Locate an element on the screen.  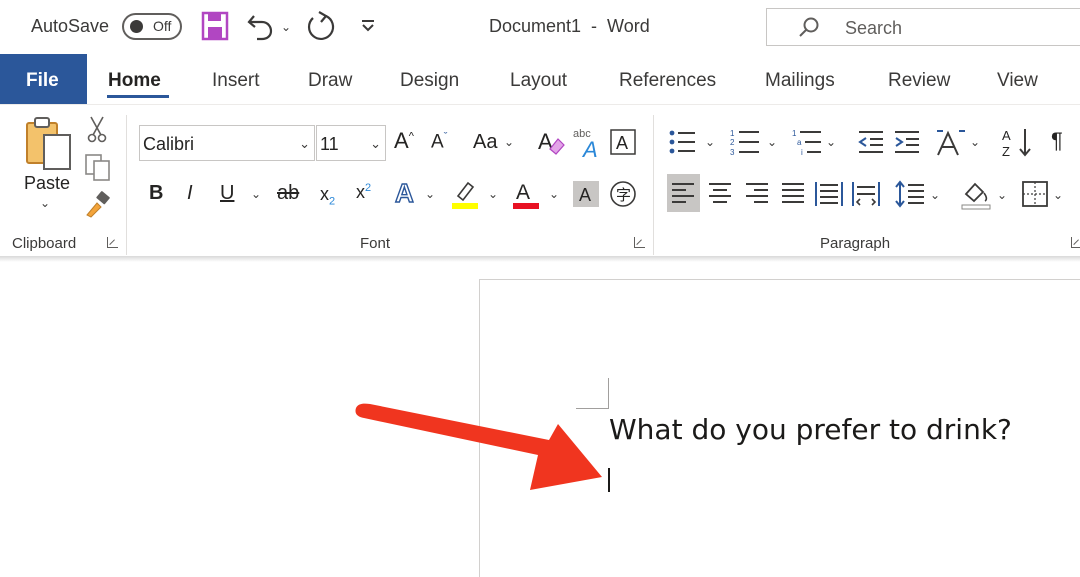
paragraph-group-label: Paragraph is located at coordinates (855, 243).